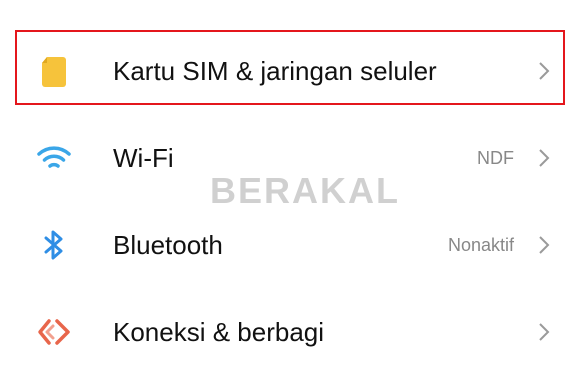 Image resolution: width=584 pixels, height=385 pixels. What do you see at coordinates (219, 332) in the screenshot?
I see `settings-item-label: Koneksi & berbagi` at bounding box center [219, 332].